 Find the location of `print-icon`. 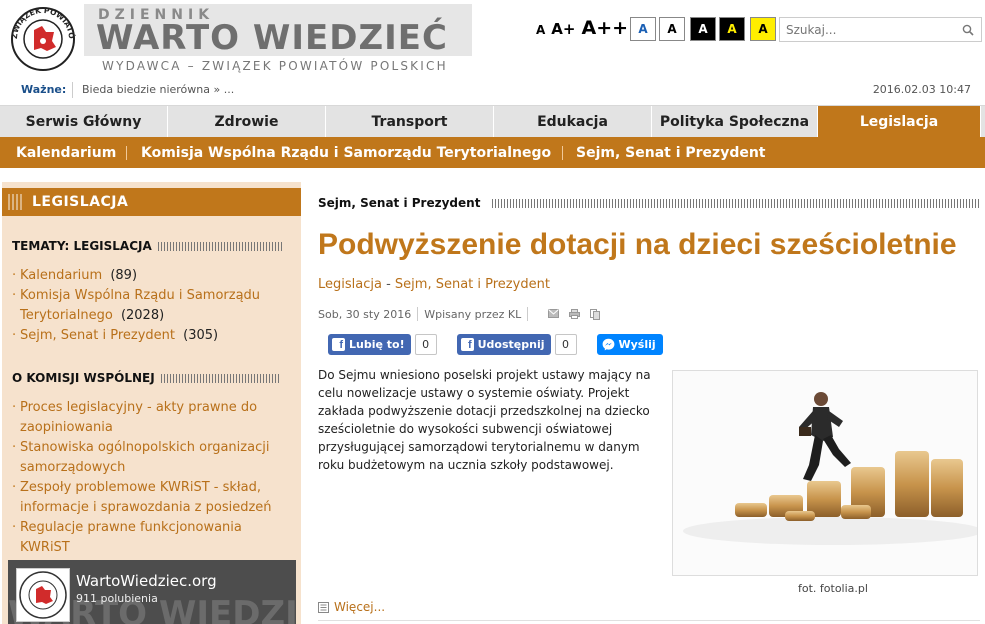

print-icon is located at coordinates (575, 313).